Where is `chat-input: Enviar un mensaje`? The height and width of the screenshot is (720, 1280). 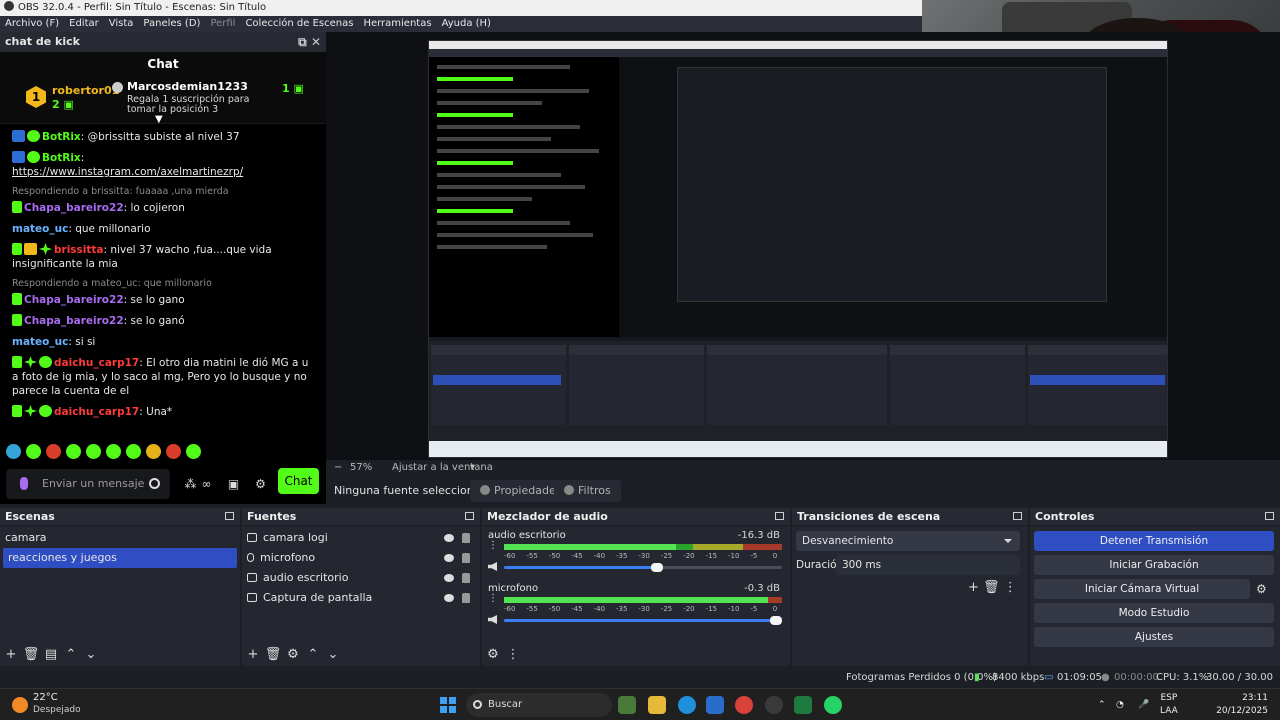 chat-input: Enviar un mensaje is located at coordinates (88, 484).